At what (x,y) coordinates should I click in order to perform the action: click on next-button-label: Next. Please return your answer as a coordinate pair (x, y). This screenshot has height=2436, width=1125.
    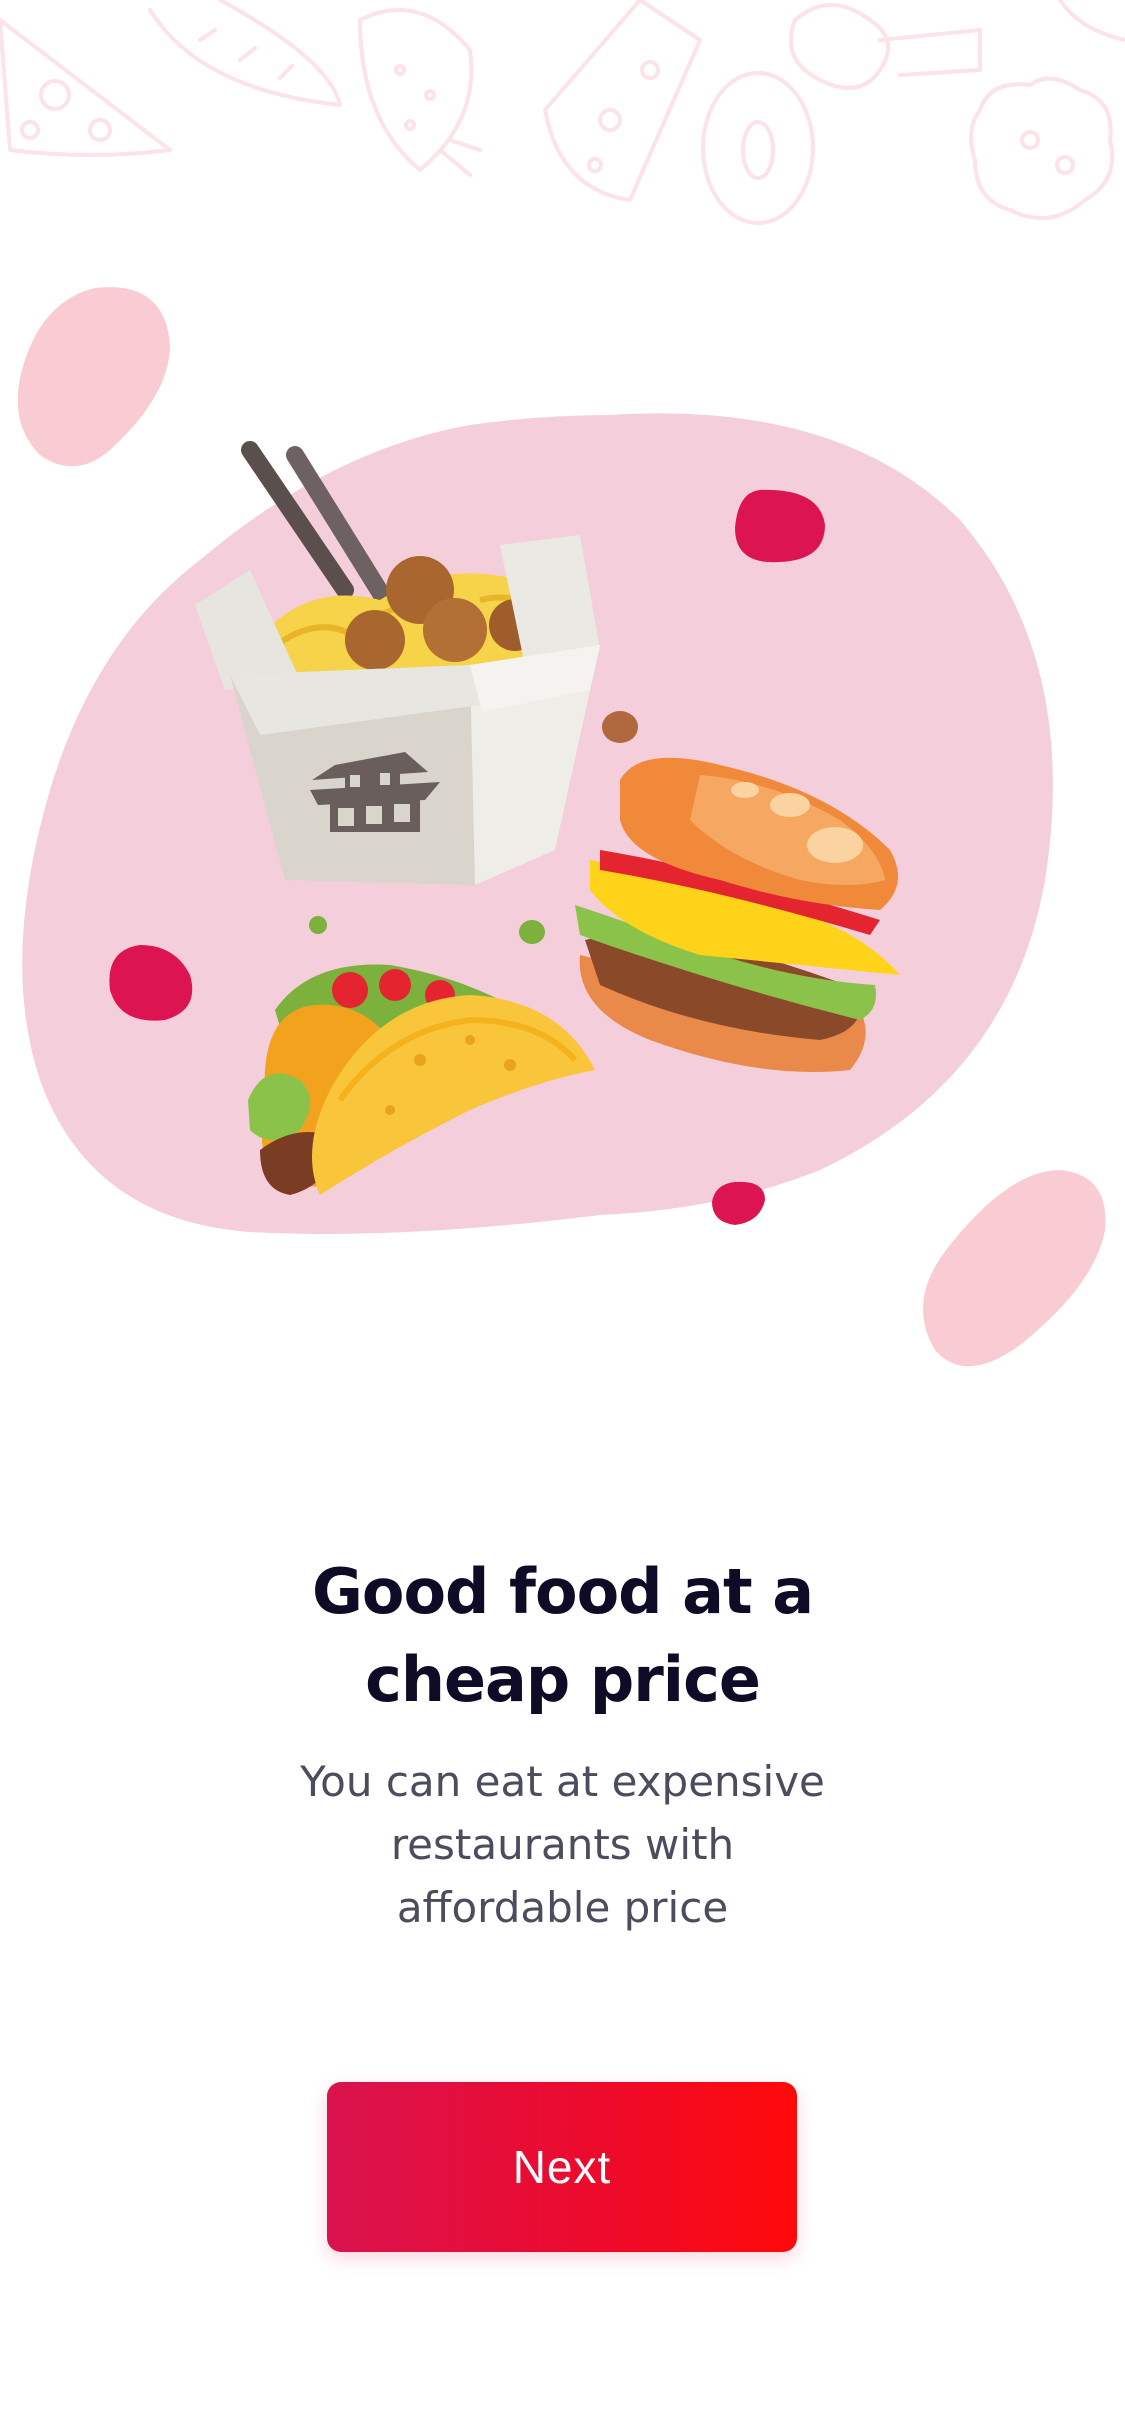
    Looking at the image, I should click on (562, 2167).